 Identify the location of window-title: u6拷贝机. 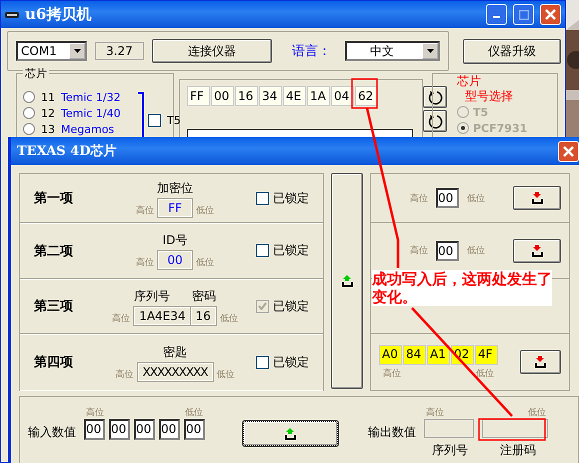
(58, 14).